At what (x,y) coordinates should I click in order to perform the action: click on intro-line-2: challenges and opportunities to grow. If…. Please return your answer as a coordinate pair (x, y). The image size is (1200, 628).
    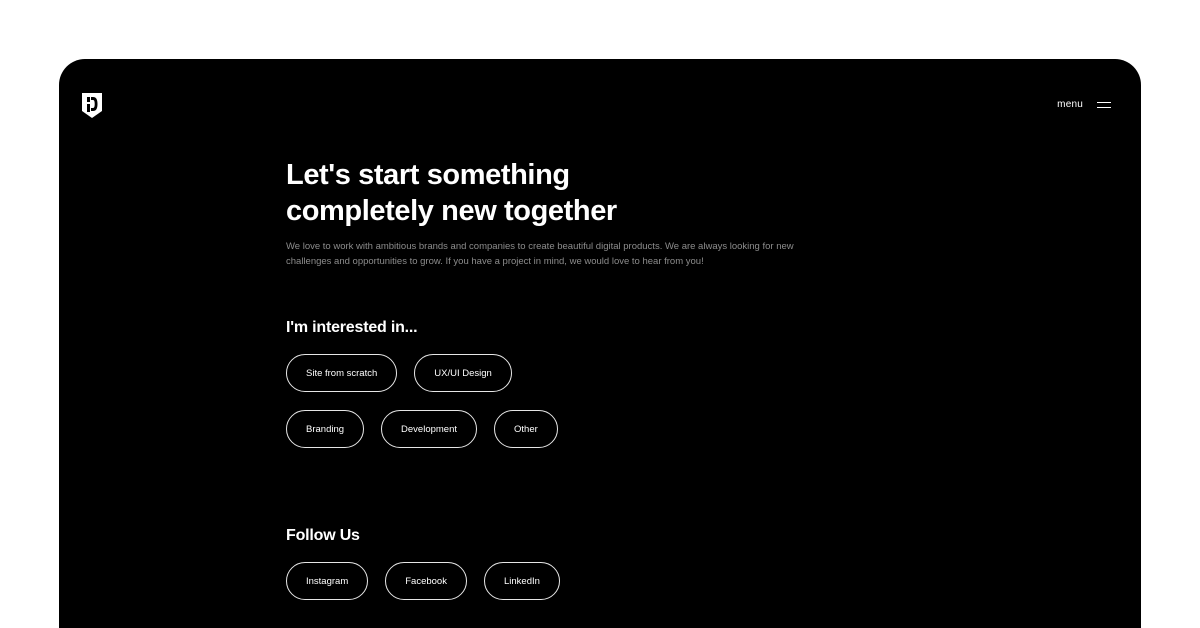
    Looking at the image, I should click on (495, 261).